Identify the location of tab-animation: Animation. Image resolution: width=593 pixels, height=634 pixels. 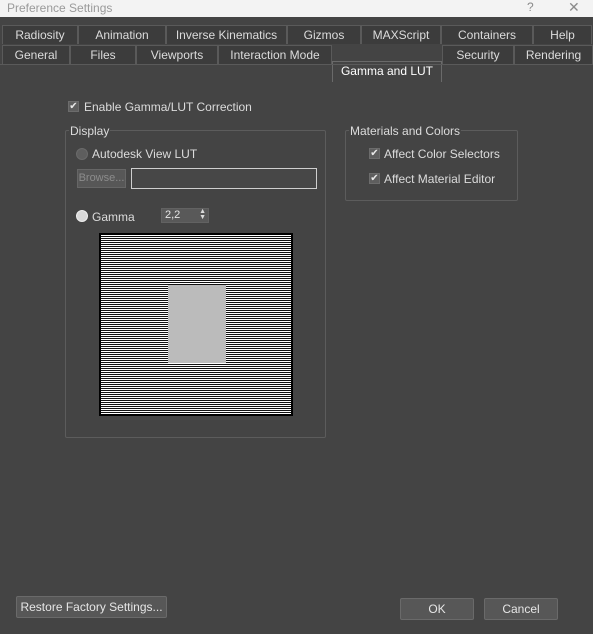
(122, 34).